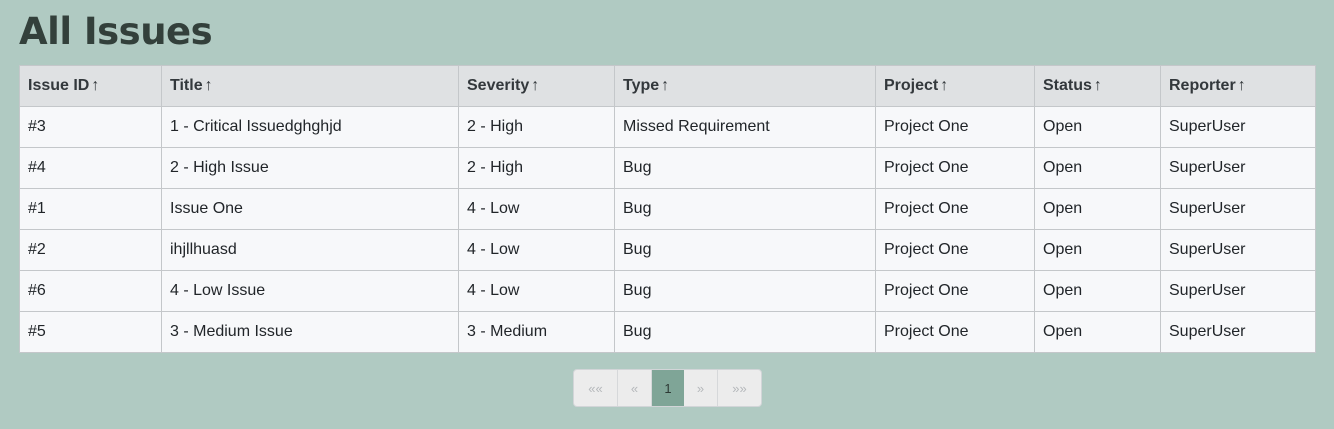 This screenshot has height=429, width=1334. What do you see at coordinates (739, 388) in the screenshot?
I see `last-page-button: »»` at bounding box center [739, 388].